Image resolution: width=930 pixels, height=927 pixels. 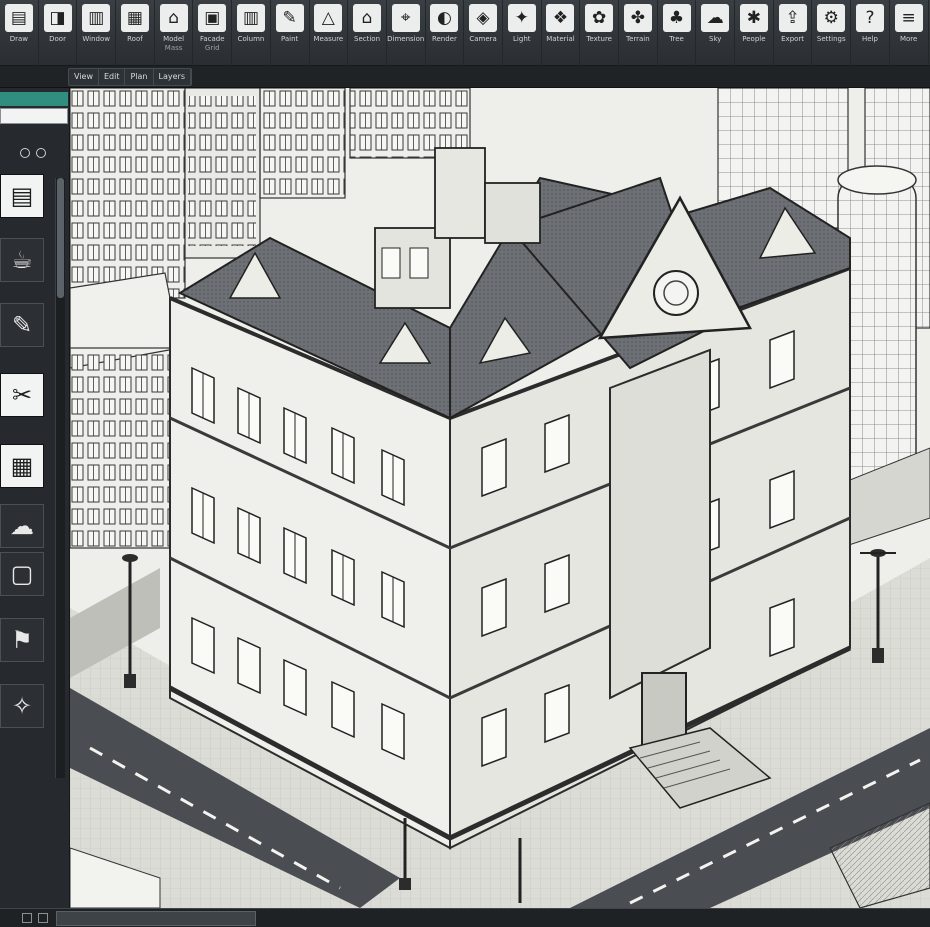 What do you see at coordinates (212, 39) in the screenshot?
I see `tool-label: Facade` at bounding box center [212, 39].